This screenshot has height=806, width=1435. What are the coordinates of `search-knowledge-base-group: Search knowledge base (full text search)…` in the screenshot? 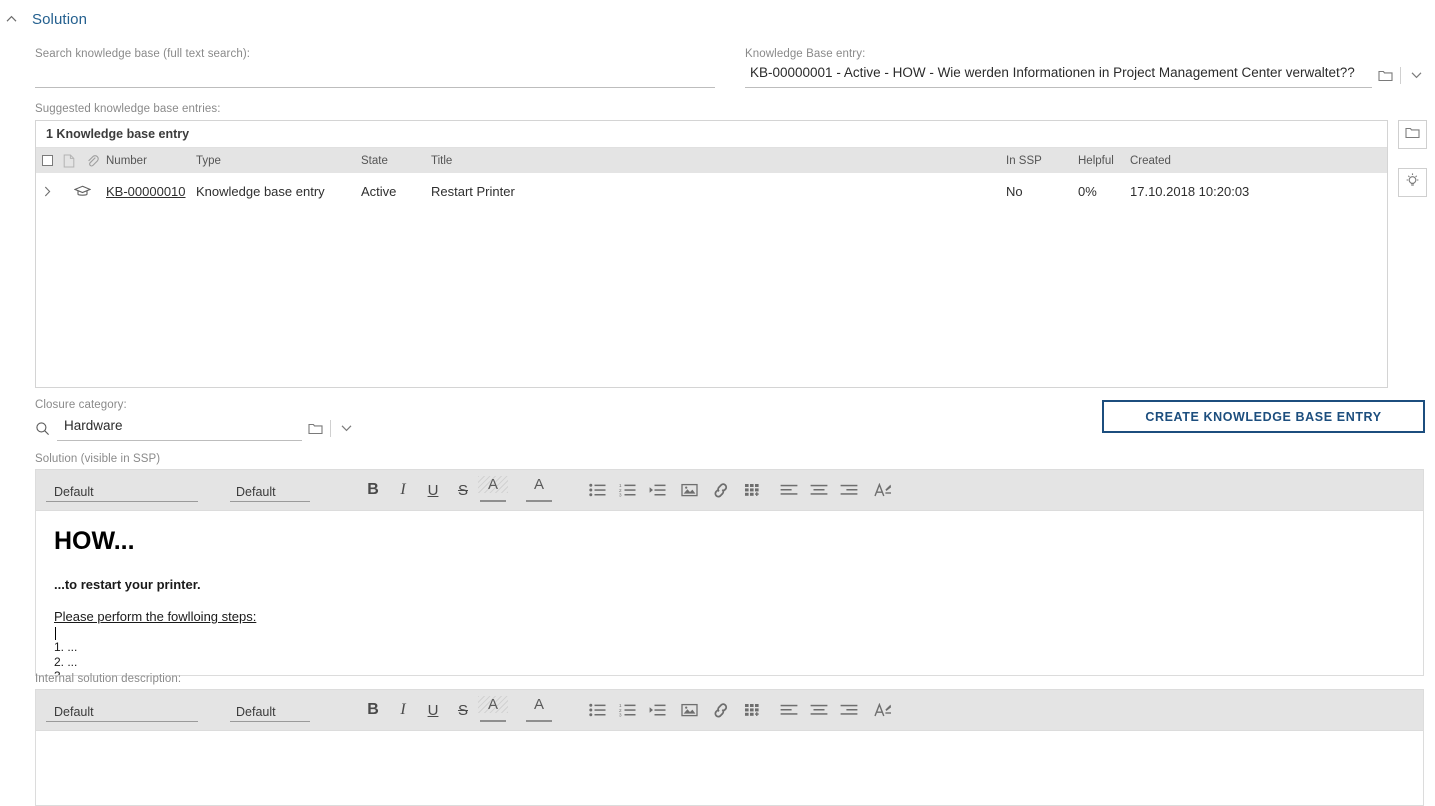 It's located at (375, 68).